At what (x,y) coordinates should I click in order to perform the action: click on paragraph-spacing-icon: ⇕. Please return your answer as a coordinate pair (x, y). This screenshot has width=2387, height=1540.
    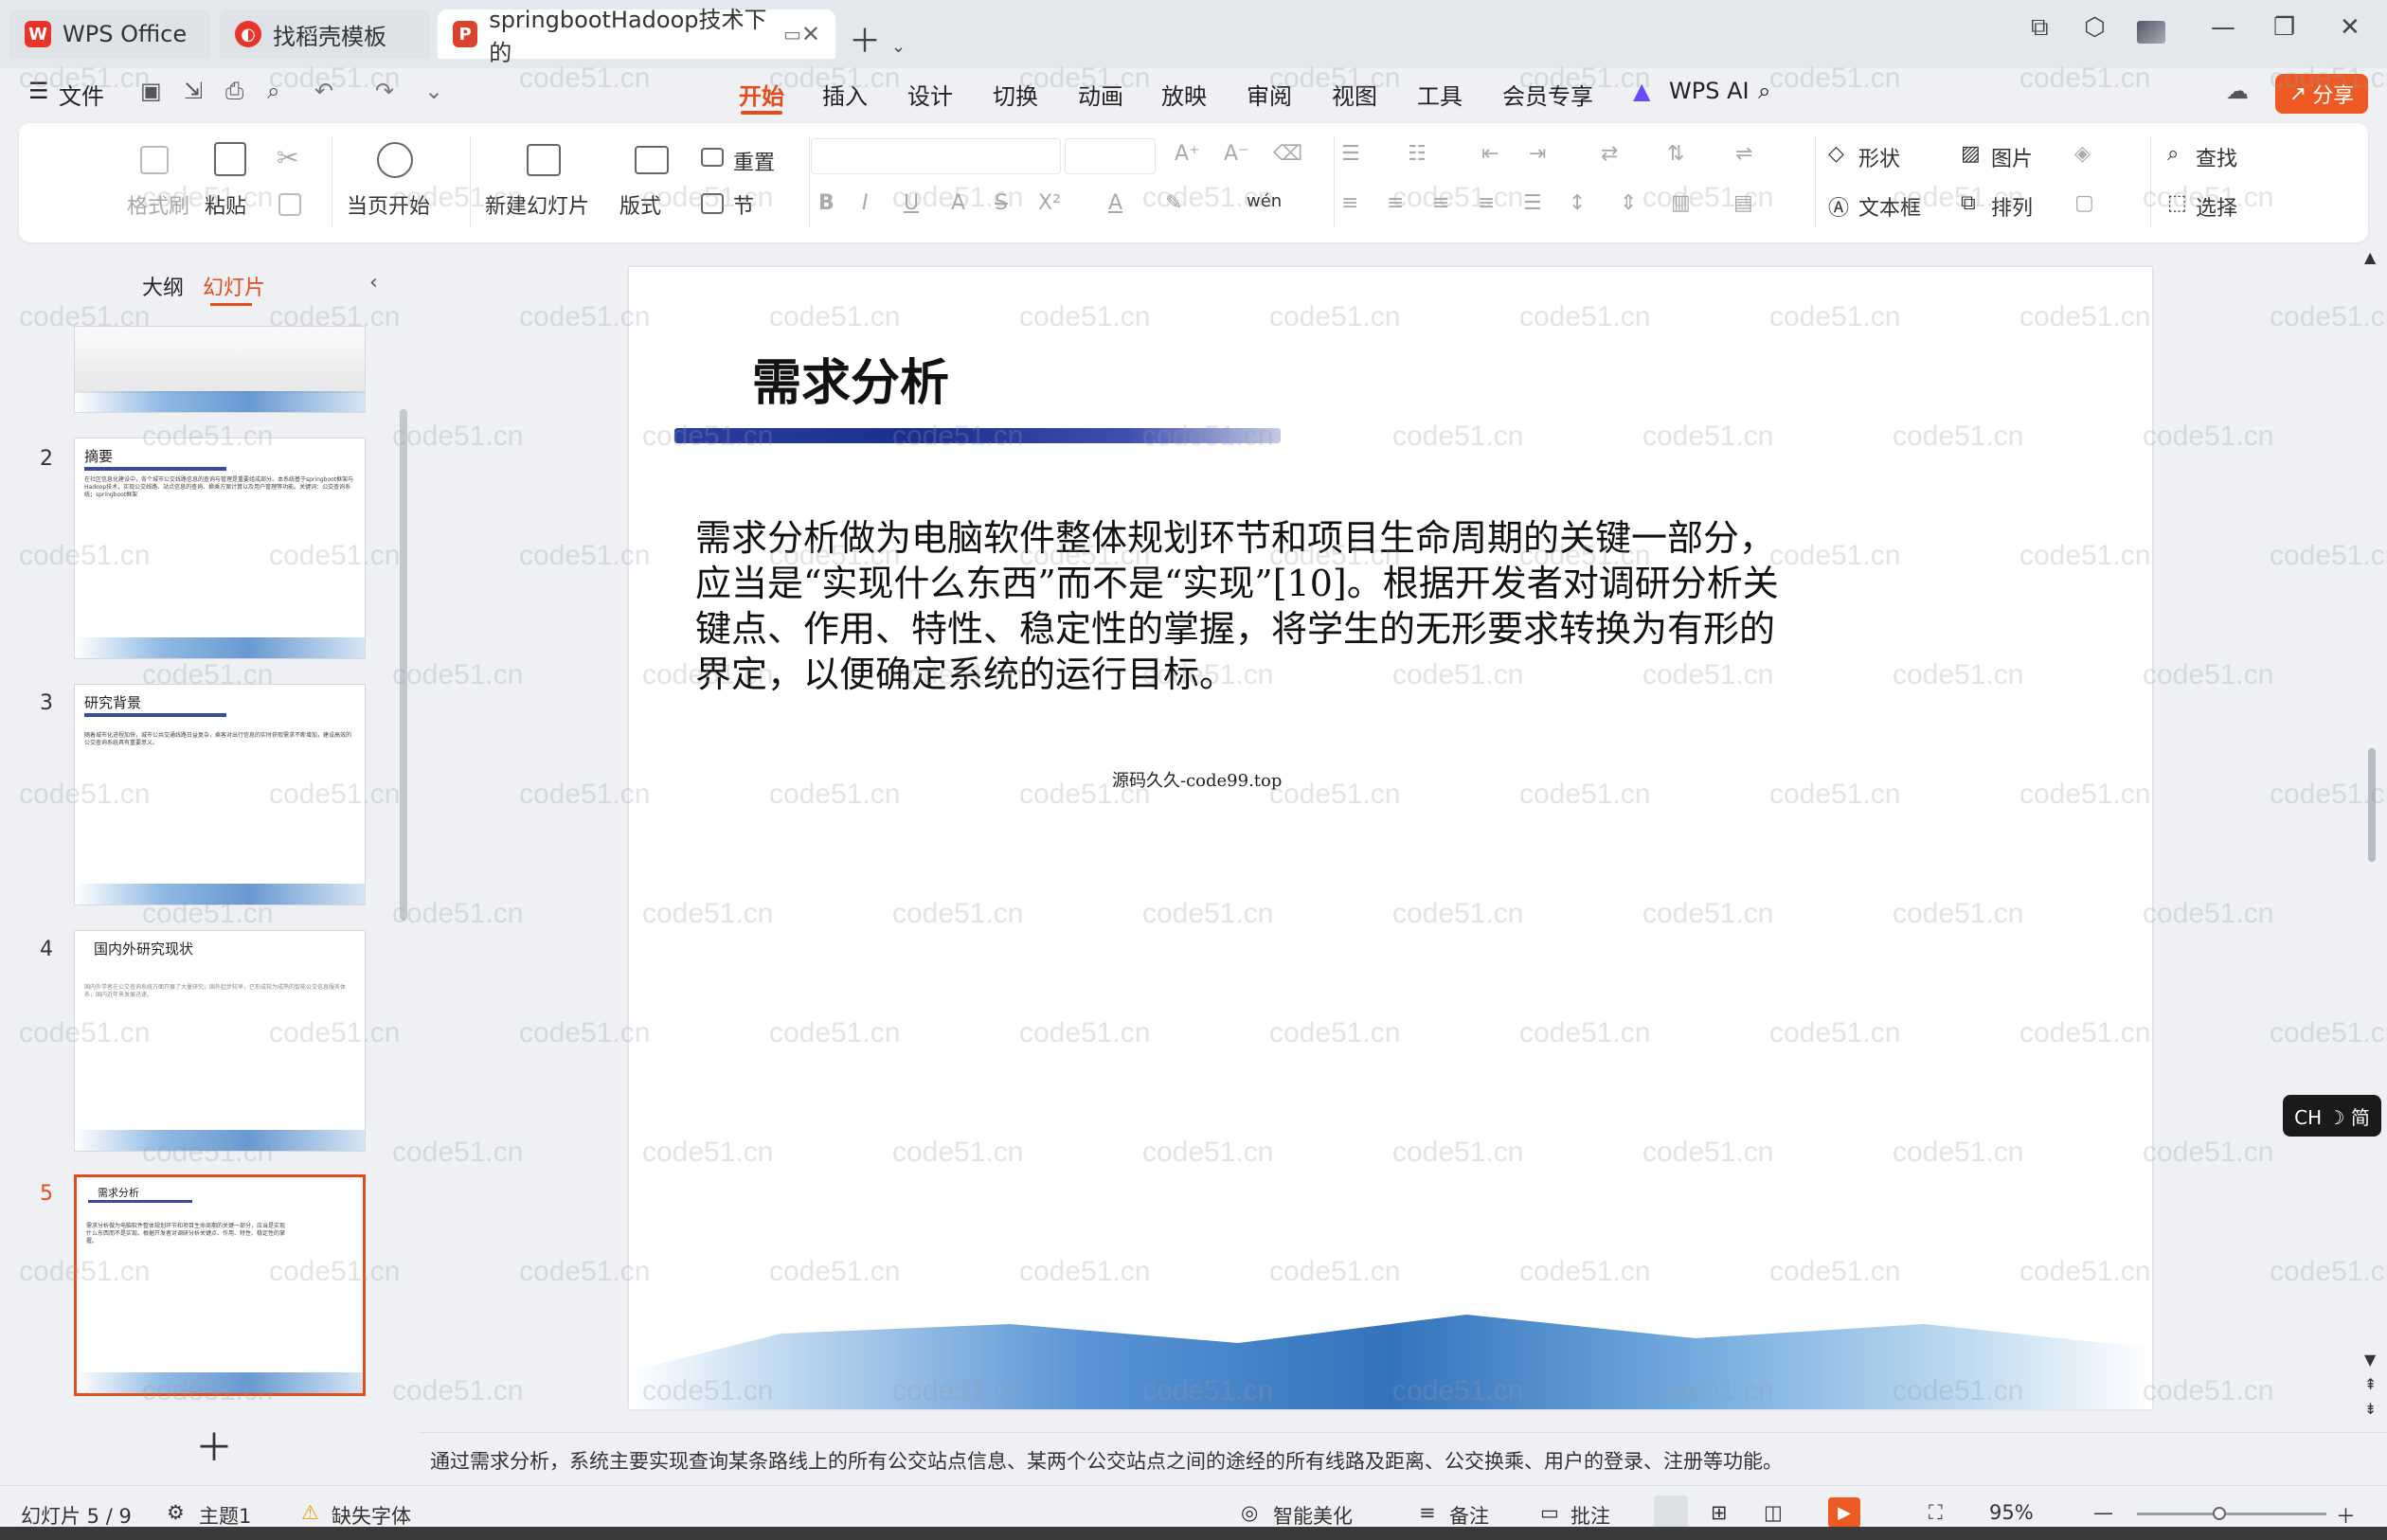
    Looking at the image, I should click on (1628, 203).